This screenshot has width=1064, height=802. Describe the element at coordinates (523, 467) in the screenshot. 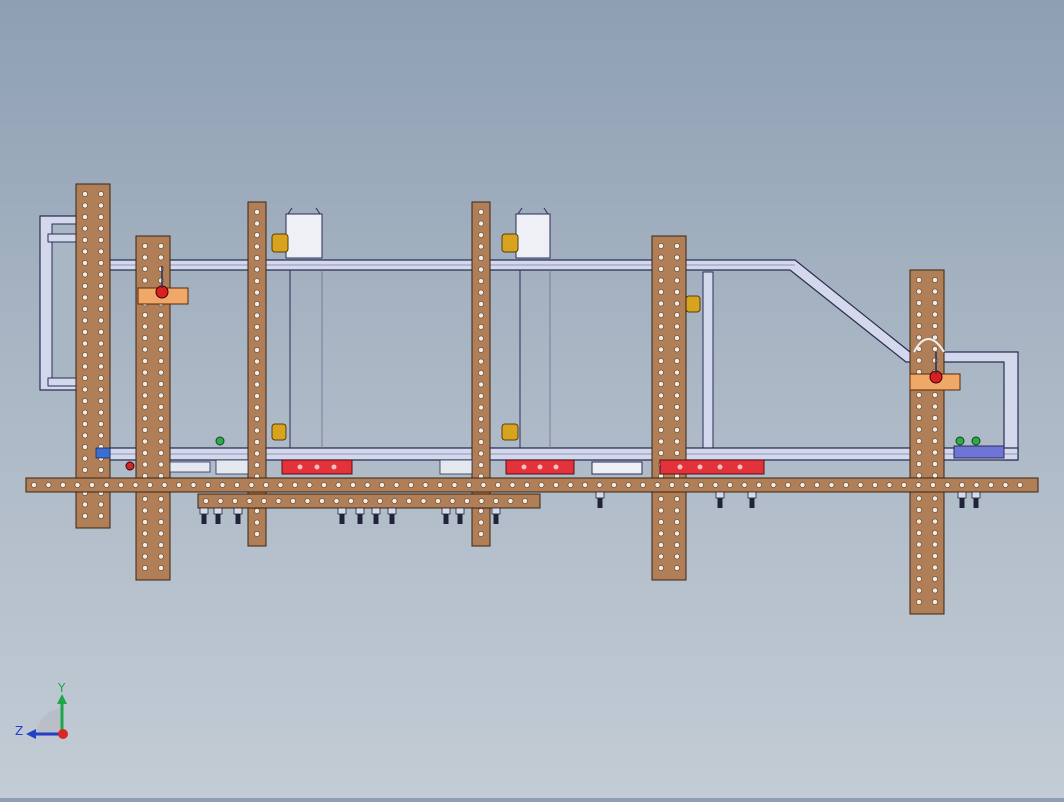

I see `red-locator-blocks` at that location.